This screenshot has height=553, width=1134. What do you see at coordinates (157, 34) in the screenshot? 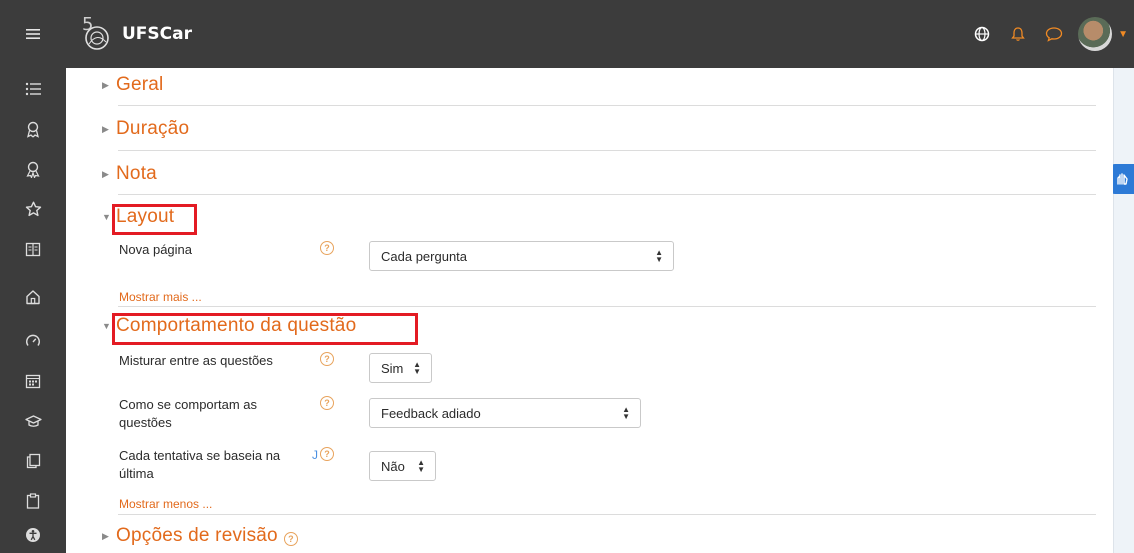
I see `brand-name: UFSCar` at bounding box center [157, 34].